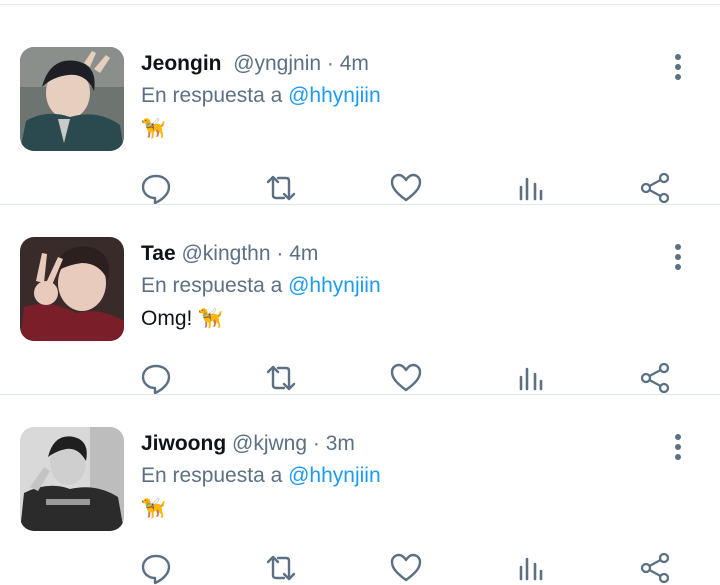 The height and width of the screenshot is (585, 720). I want to click on tweet-body-text: Omg!, so click(167, 318).